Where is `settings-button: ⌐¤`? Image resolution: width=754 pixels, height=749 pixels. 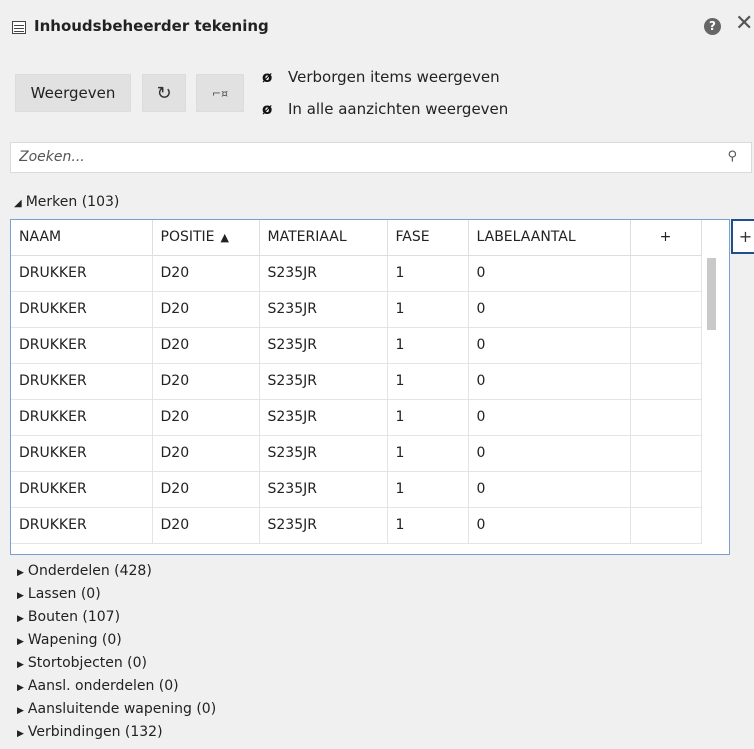 settings-button: ⌐¤ is located at coordinates (220, 93).